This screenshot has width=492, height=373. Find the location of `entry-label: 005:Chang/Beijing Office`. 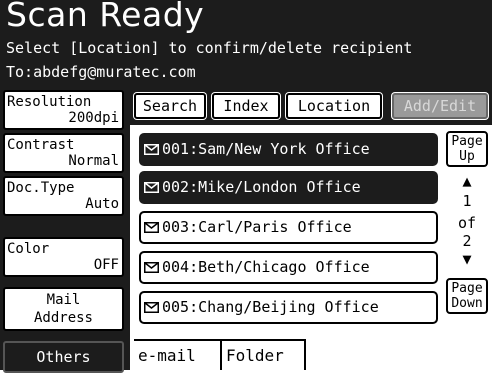

entry-label: 005:Chang/Beijing Office is located at coordinates (270, 307).